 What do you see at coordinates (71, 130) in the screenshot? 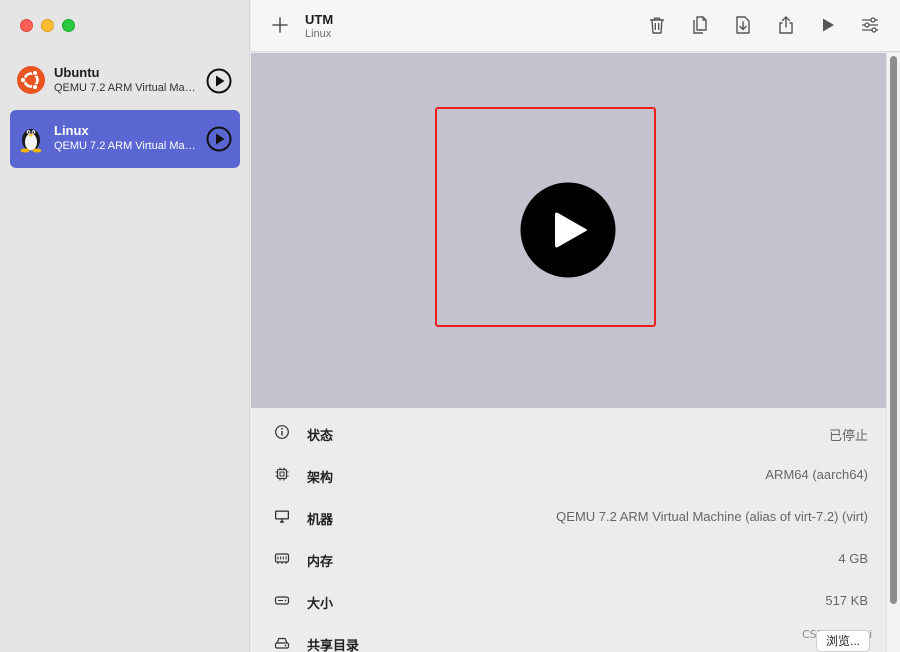
I see `vm-name: Linux` at bounding box center [71, 130].